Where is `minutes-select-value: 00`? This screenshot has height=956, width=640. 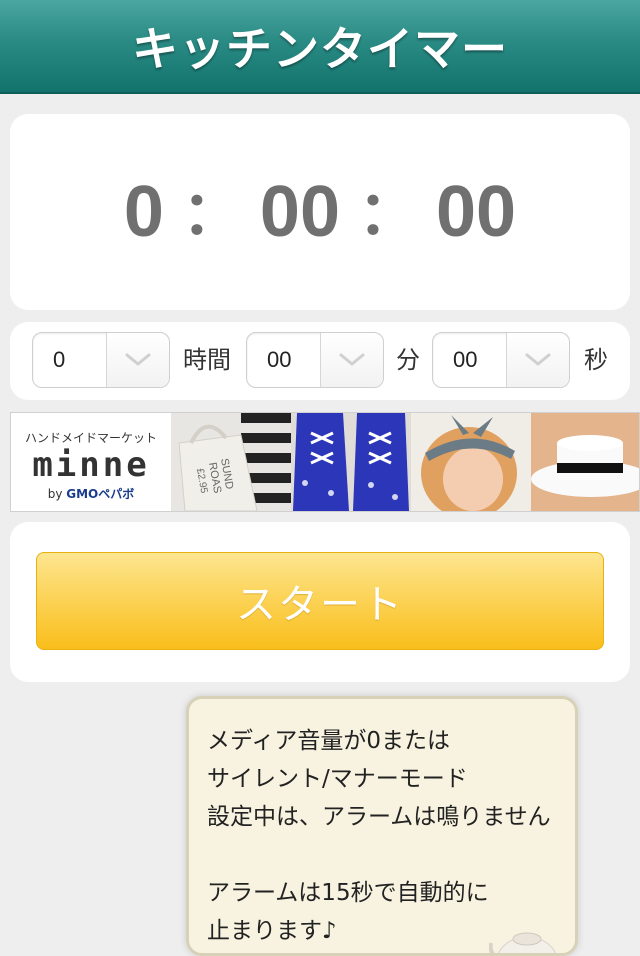 minutes-select-value: 00 is located at coordinates (279, 359).